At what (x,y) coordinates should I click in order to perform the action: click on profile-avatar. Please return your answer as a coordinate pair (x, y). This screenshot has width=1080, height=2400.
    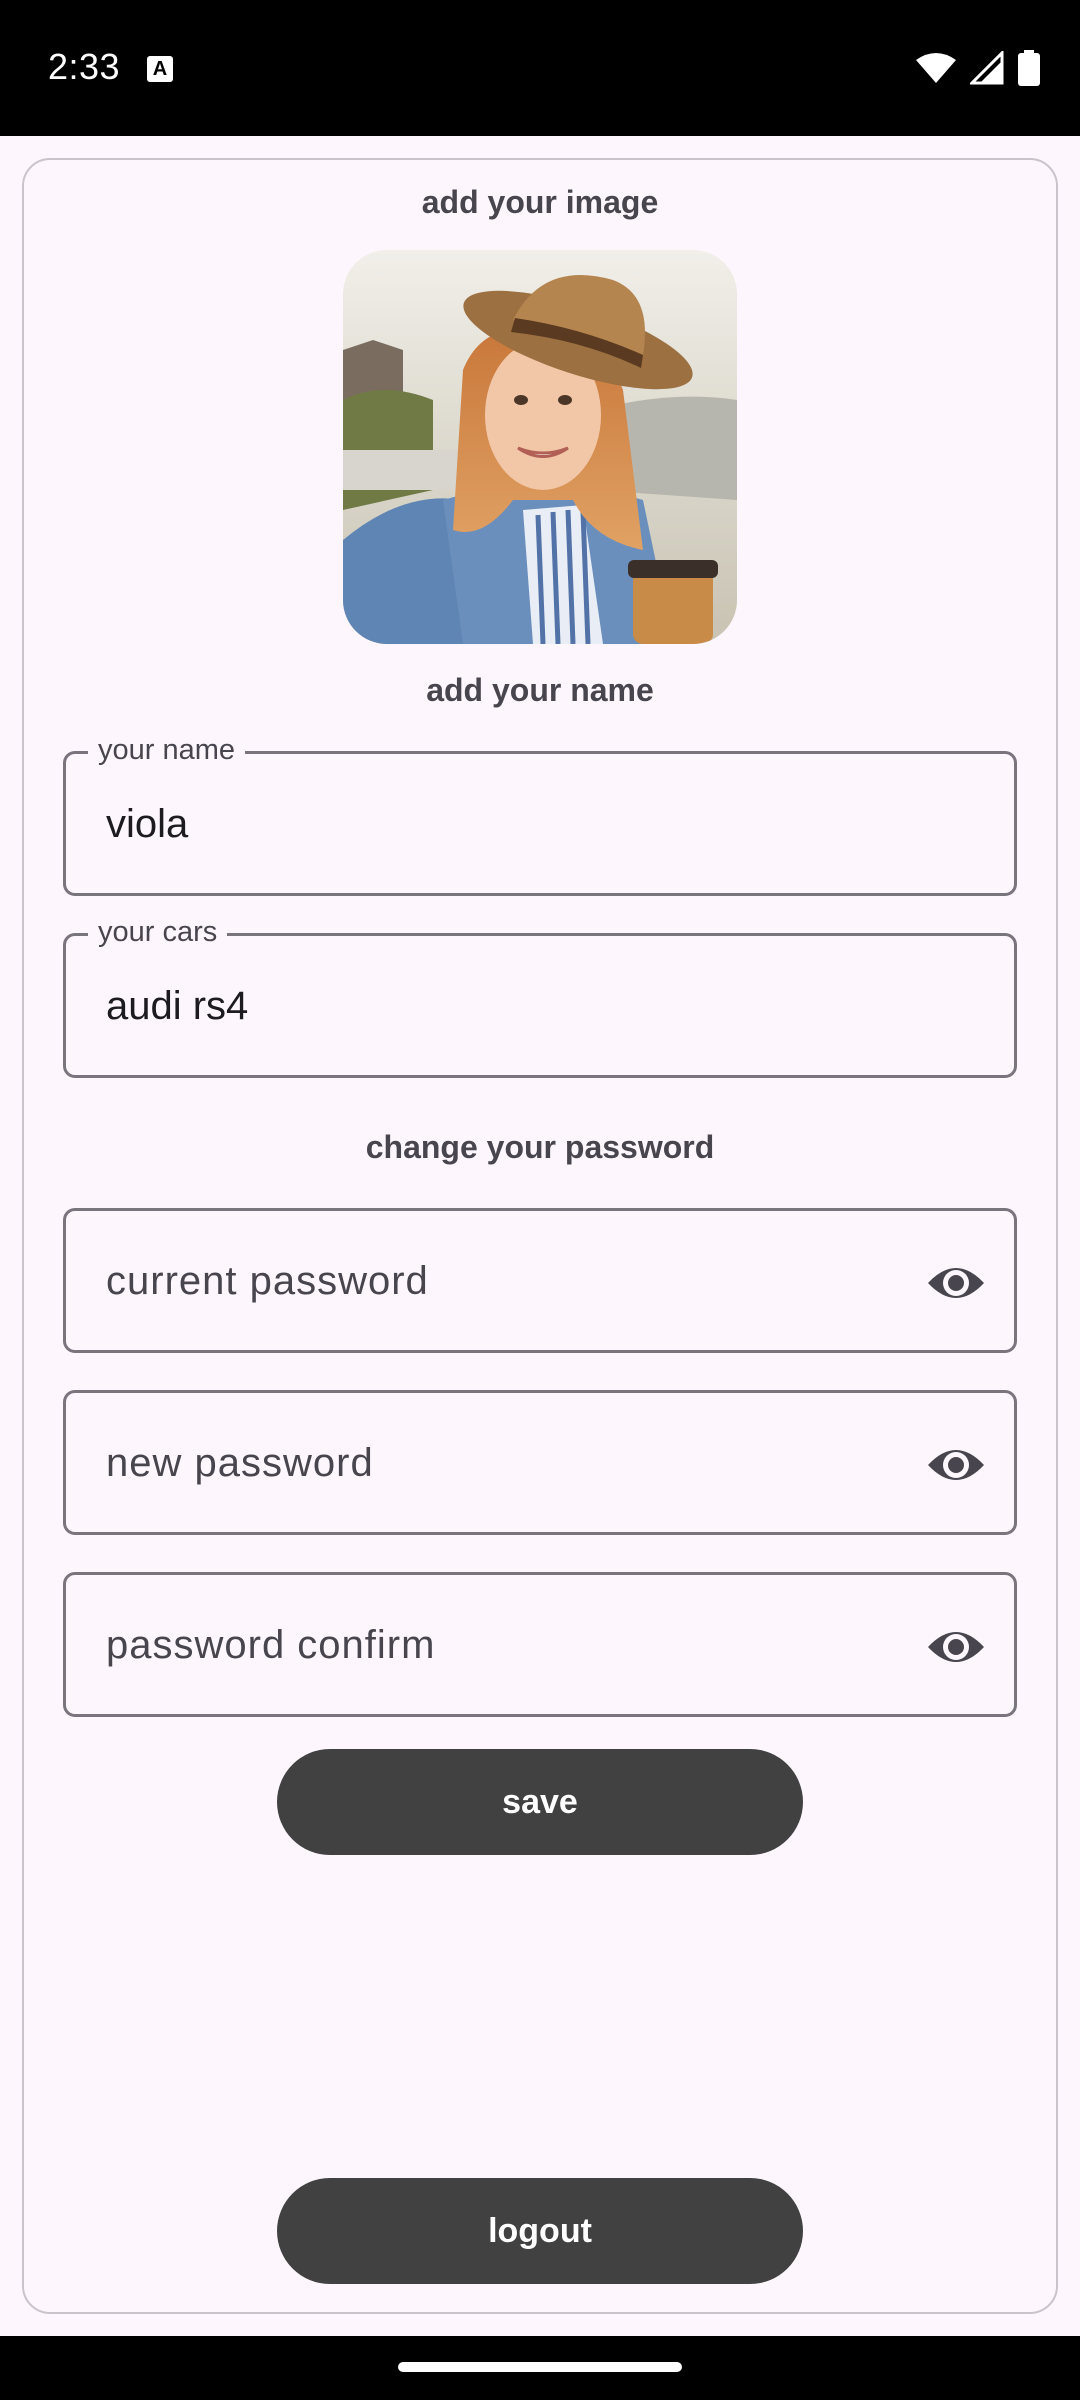
    Looking at the image, I should click on (540, 447).